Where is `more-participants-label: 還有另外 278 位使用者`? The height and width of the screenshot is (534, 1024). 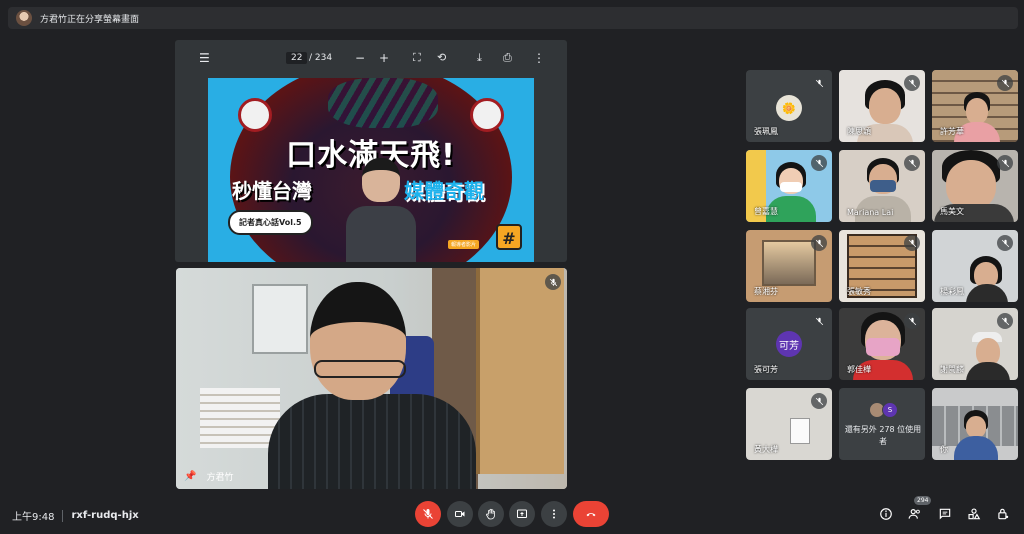 more-participants-label: 還有另外 278 位使用者 is located at coordinates (883, 435).